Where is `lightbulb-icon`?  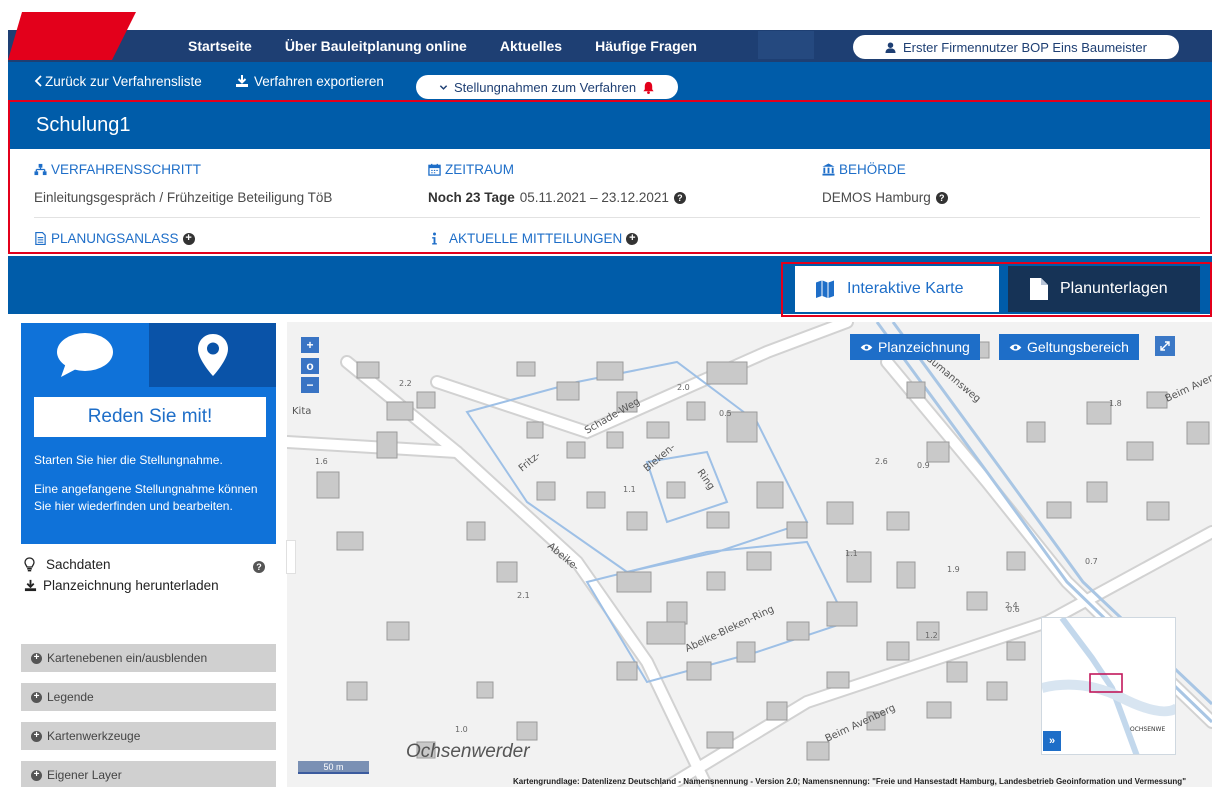
lightbulb-icon is located at coordinates (29, 564).